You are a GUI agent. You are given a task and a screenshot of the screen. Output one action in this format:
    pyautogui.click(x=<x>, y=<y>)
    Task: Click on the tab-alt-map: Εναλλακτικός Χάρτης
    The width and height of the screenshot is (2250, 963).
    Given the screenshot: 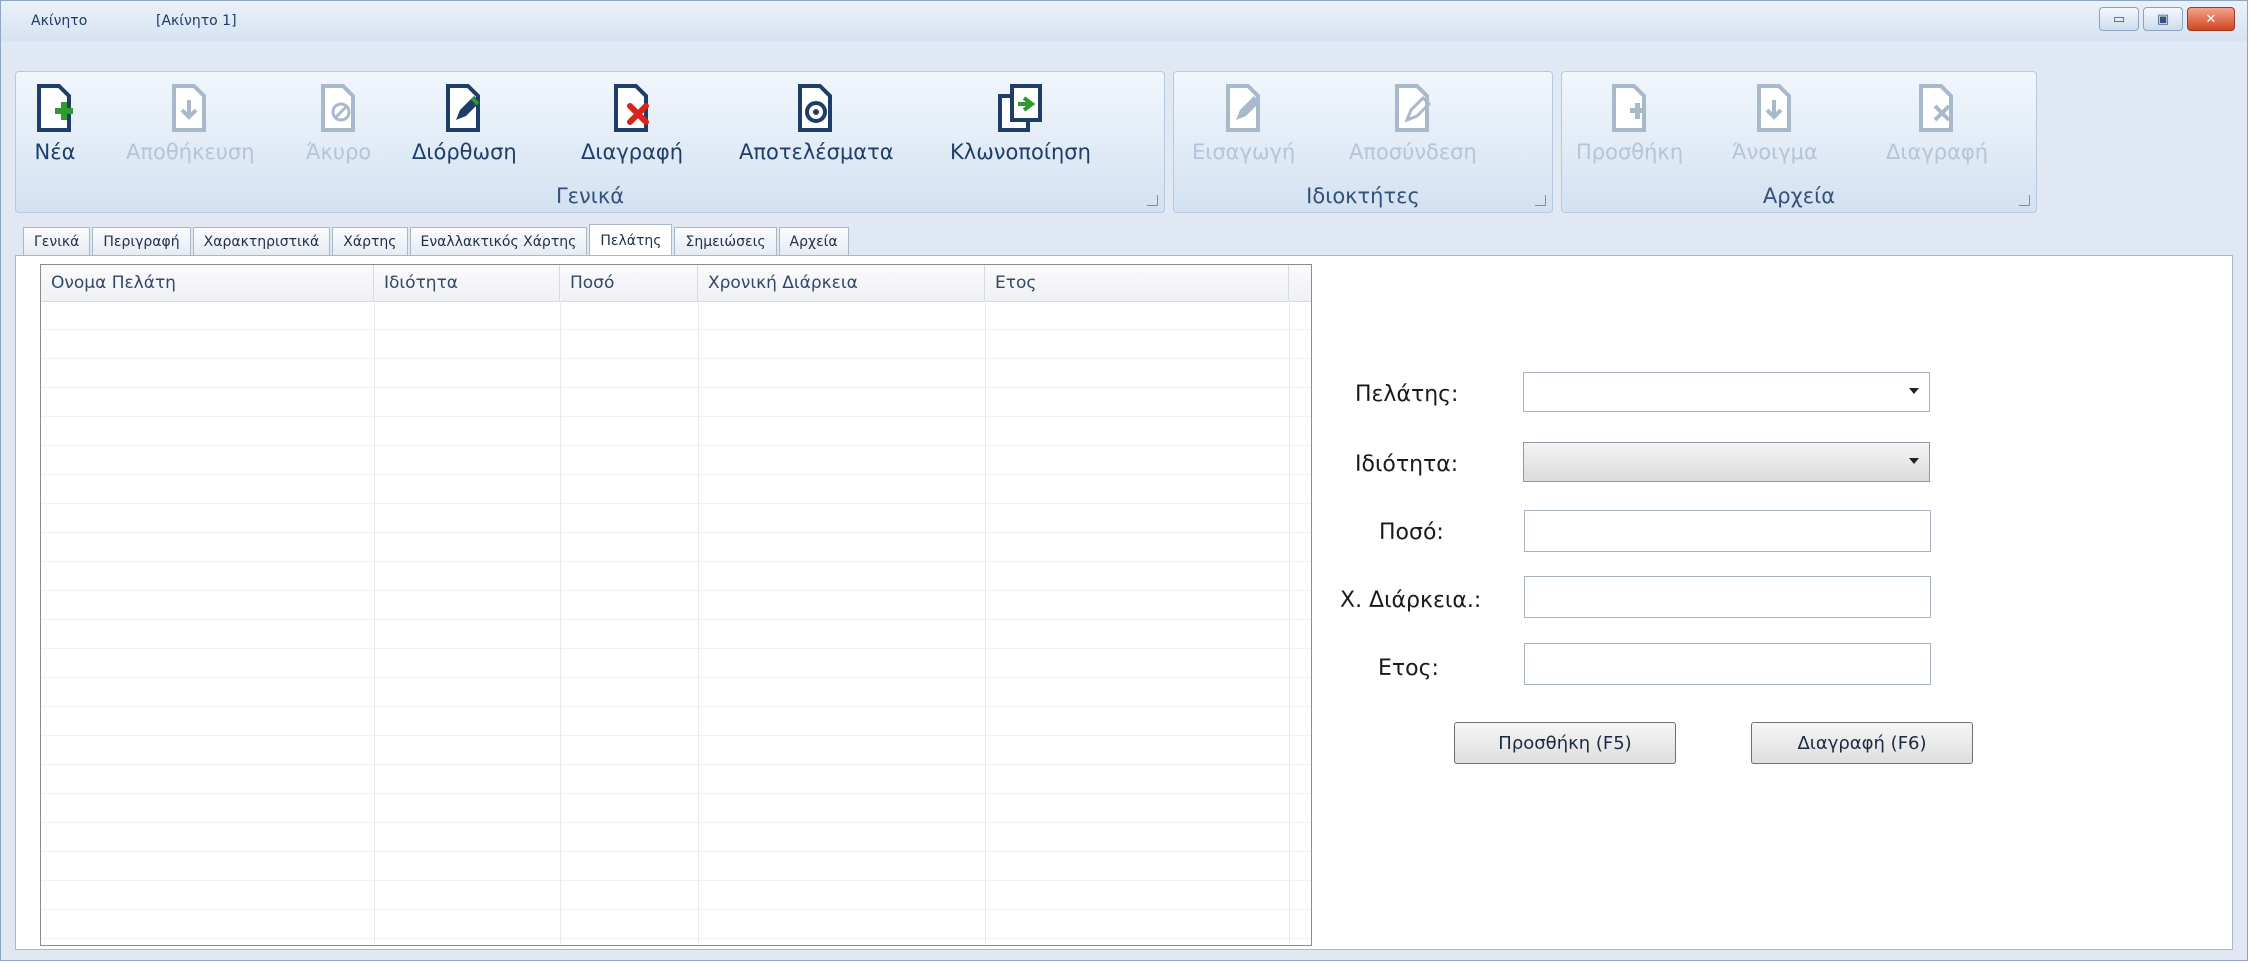 What is the action you would take?
    pyautogui.click(x=498, y=241)
    